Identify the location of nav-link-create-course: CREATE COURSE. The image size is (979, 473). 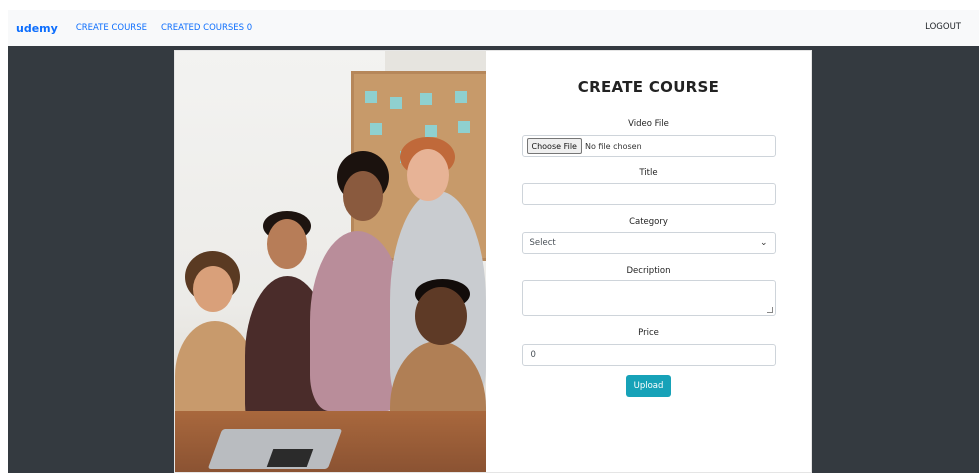
(111, 28).